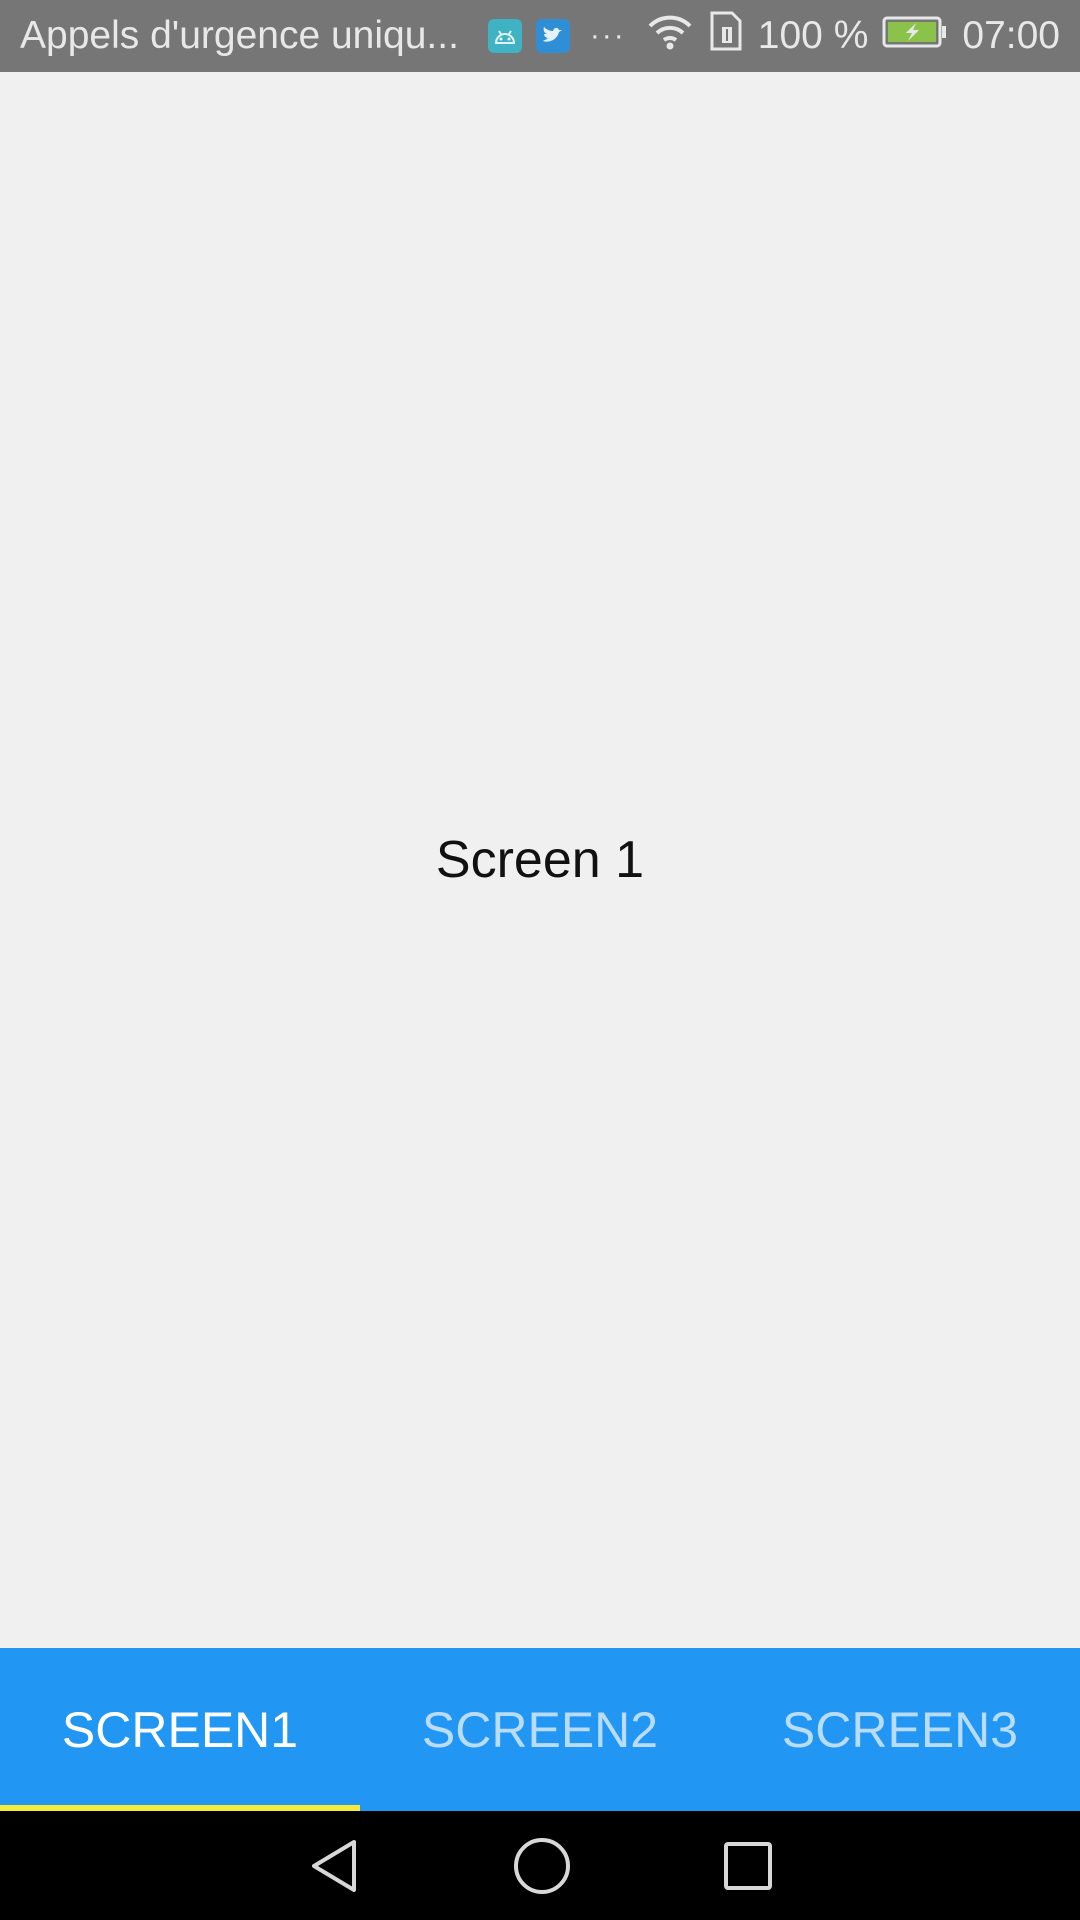 The height and width of the screenshot is (1920, 1080). I want to click on tab-screen1: SCREEN1, so click(180, 1729).